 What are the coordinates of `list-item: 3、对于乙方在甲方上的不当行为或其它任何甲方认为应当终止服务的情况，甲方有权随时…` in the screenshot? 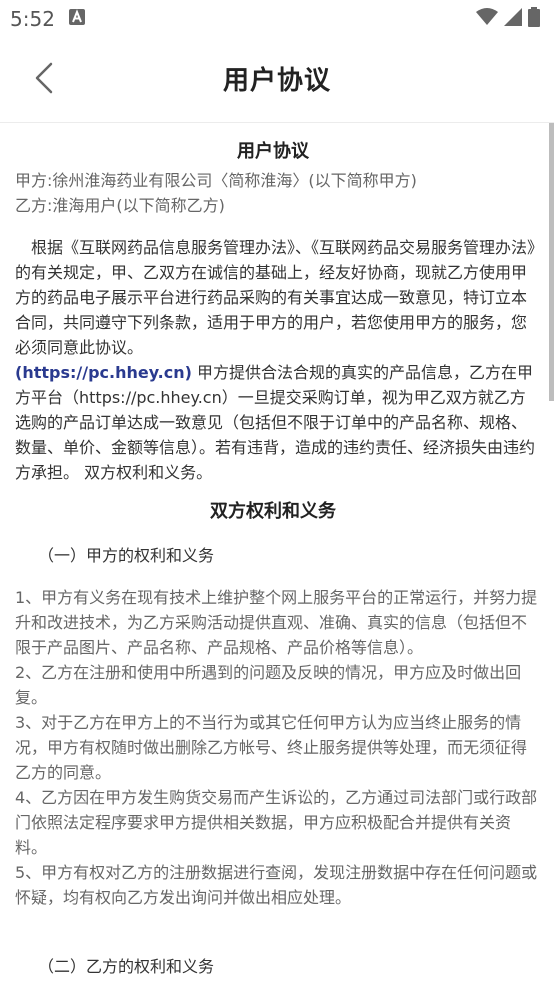 It's located at (271, 747).